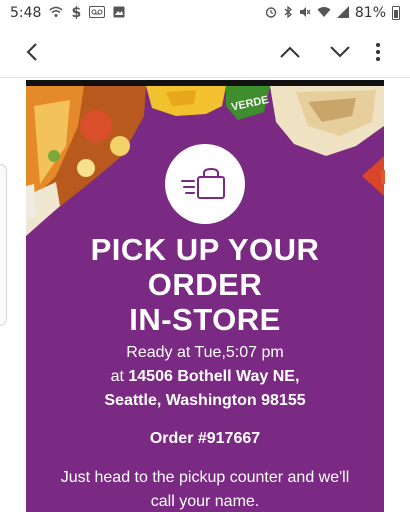 The image size is (410, 512). What do you see at coordinates (305, 13) in the screenshot?
I see `mute-icon` at bounding box center [305, 13].